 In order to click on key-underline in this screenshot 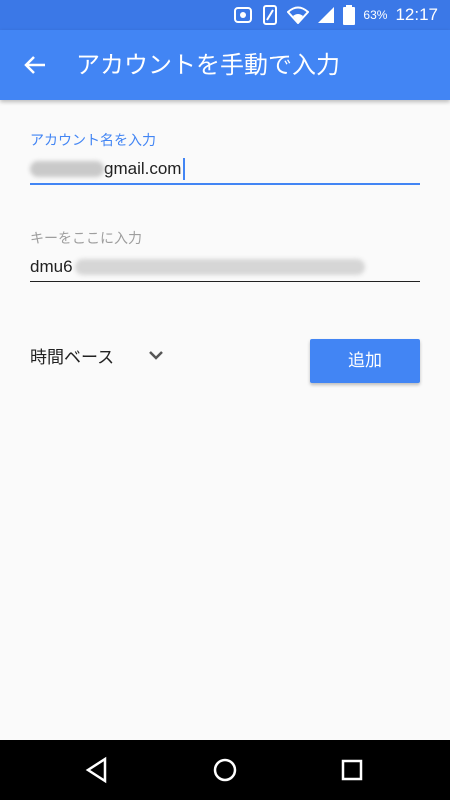, I will do `click(225, 281)`.